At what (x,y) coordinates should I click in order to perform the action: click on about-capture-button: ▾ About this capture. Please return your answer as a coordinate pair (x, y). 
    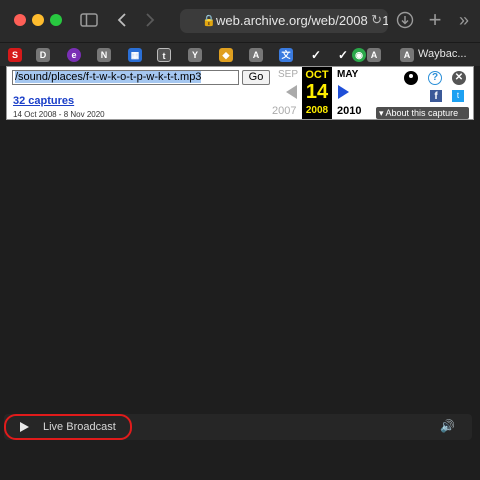
    Looking at the image, I should click on (422, 113).